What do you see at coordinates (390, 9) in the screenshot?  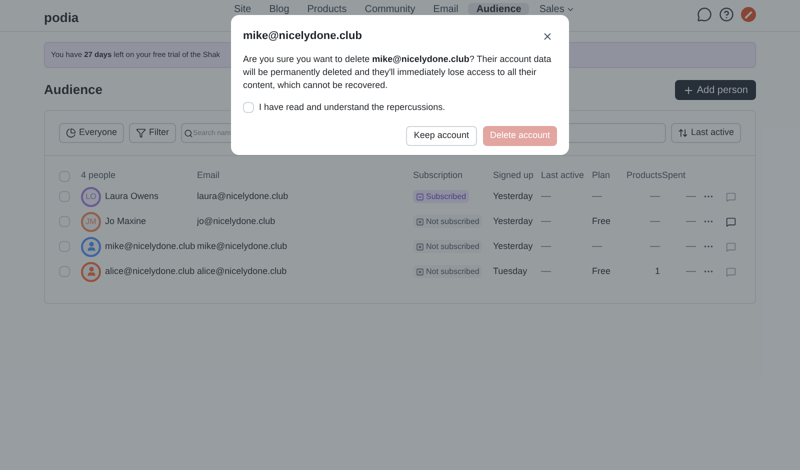 I see `nav-tab: Community` at bounding box center [390, 9].